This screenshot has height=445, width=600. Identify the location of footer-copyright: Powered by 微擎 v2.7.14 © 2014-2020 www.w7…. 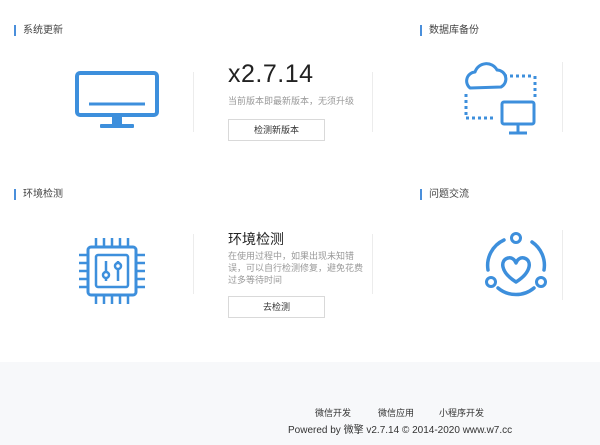
(400, 430).